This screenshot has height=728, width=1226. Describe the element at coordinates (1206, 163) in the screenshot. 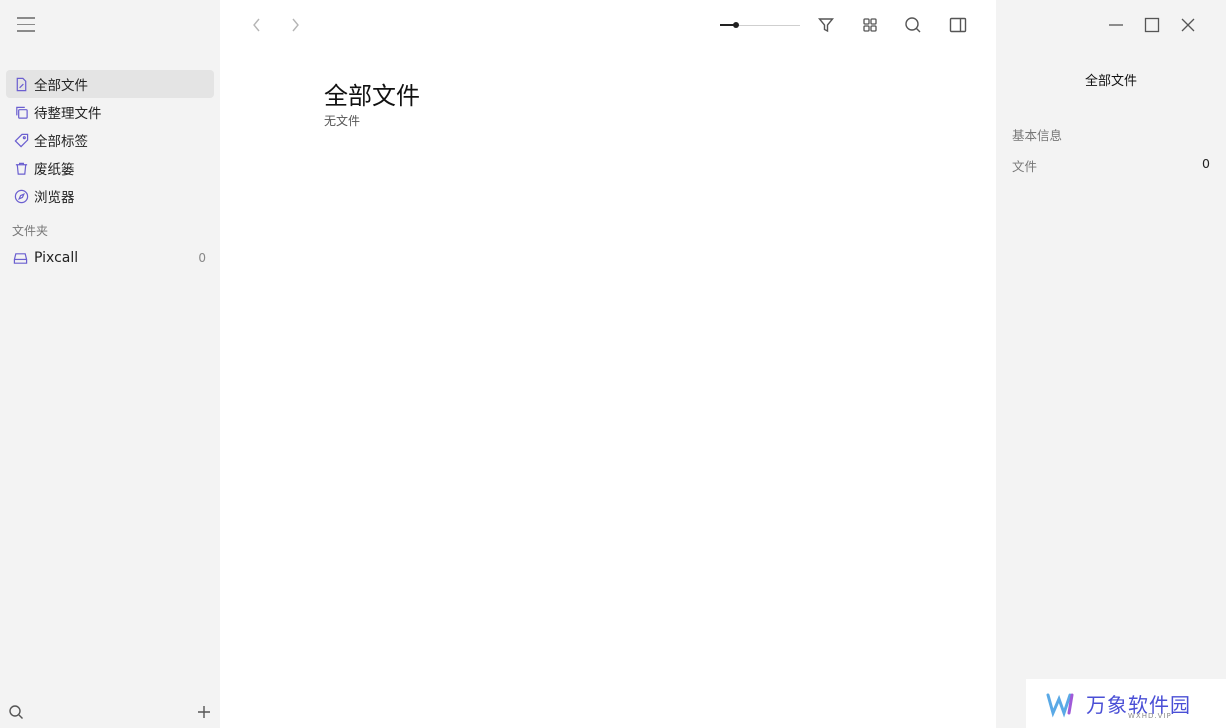

I see `file-count-value: 0` at that location.